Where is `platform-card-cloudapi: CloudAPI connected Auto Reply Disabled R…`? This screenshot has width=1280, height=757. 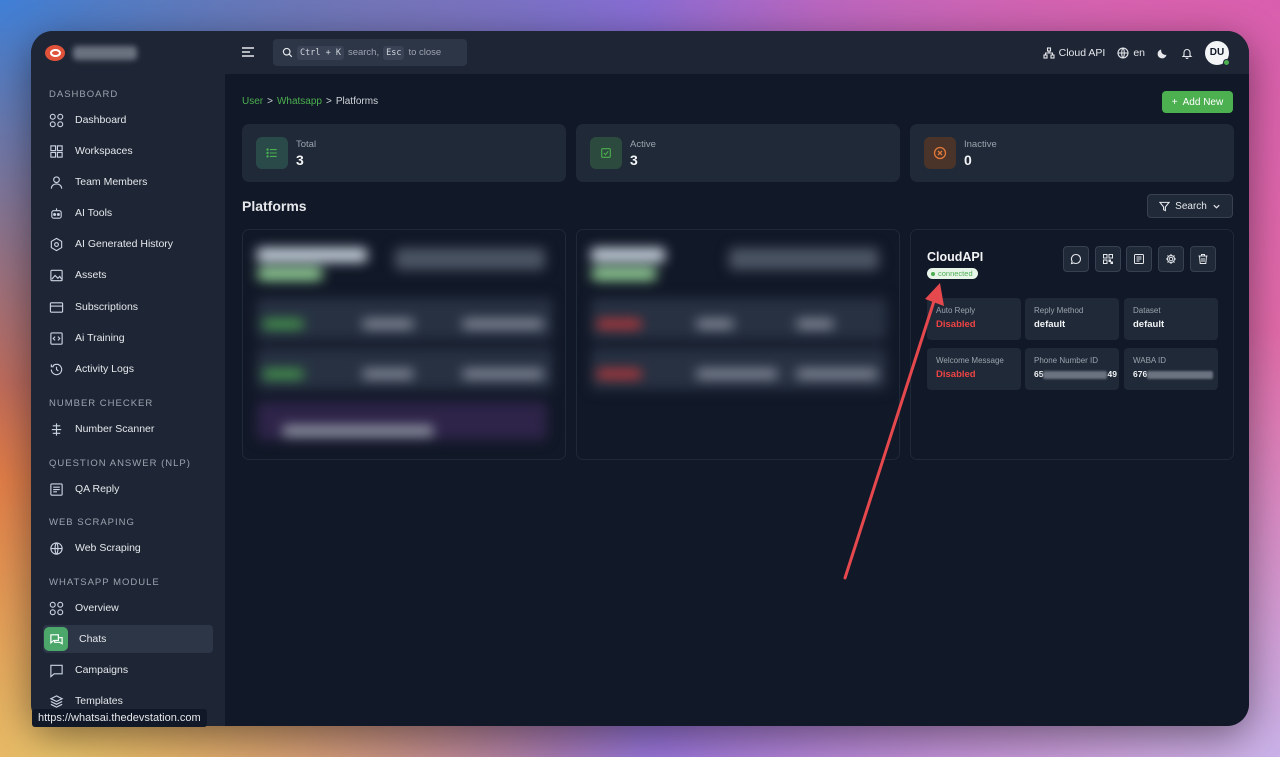
platform-card-cloudapi: CloudAPI connected Auto Reply Disabled R… is located at coordinates (1072, 344).